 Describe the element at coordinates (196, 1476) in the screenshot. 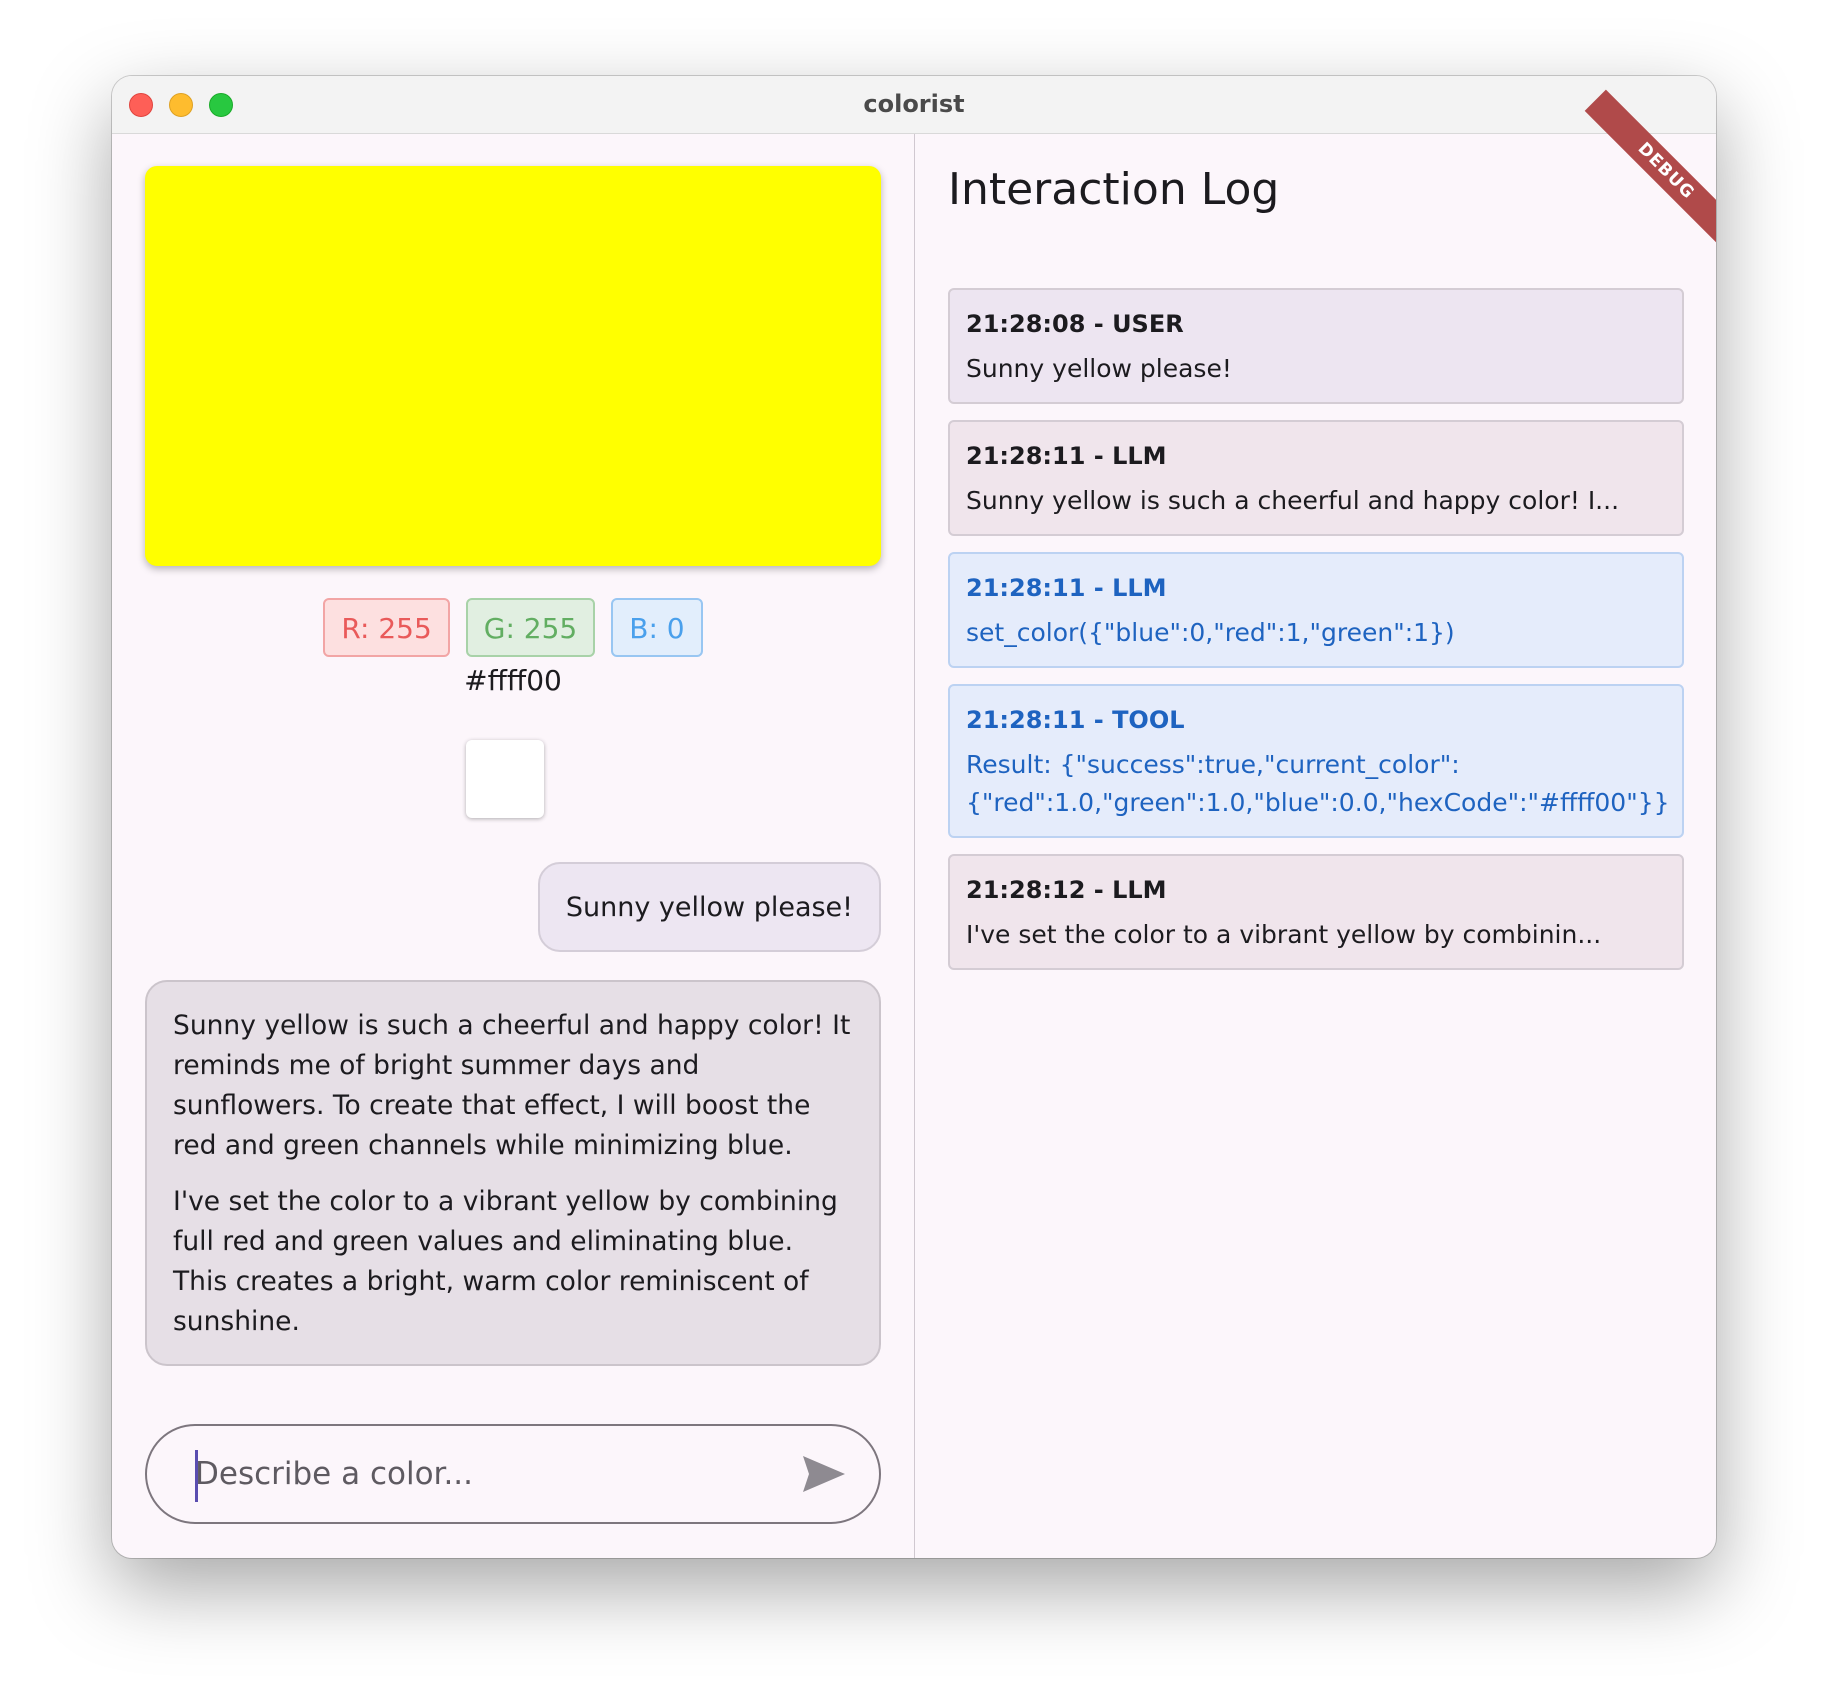

I see `text-cursor` at that location.